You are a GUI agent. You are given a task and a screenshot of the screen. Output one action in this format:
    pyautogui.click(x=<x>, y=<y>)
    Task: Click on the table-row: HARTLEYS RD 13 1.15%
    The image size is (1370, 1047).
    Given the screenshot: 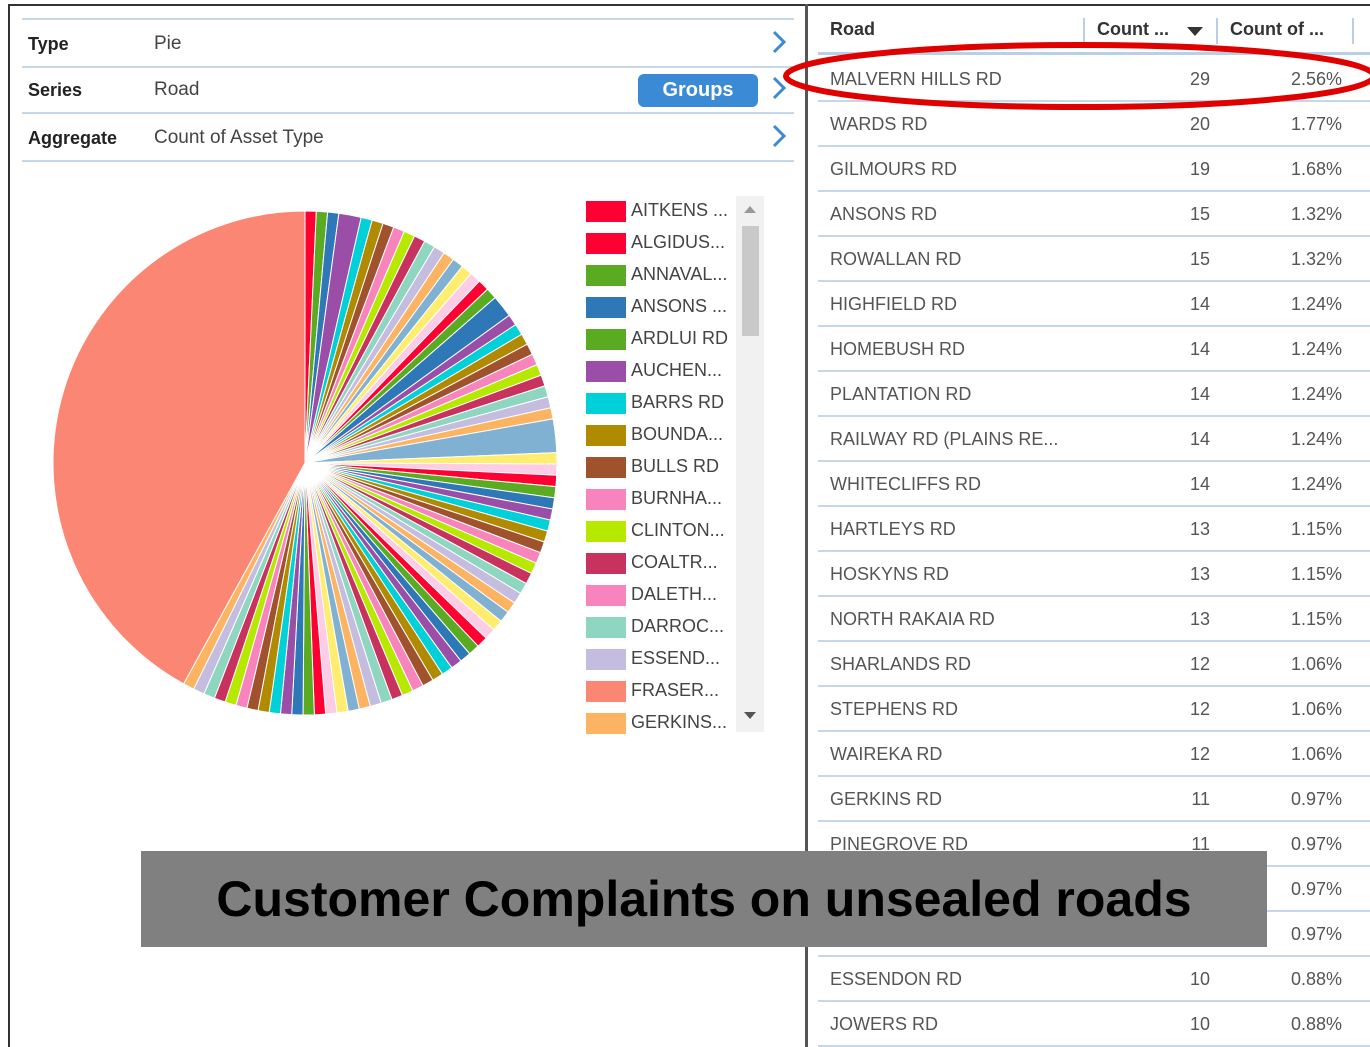 What is the action you would take?
    pyautogui.click(x=1094, y=529)
    